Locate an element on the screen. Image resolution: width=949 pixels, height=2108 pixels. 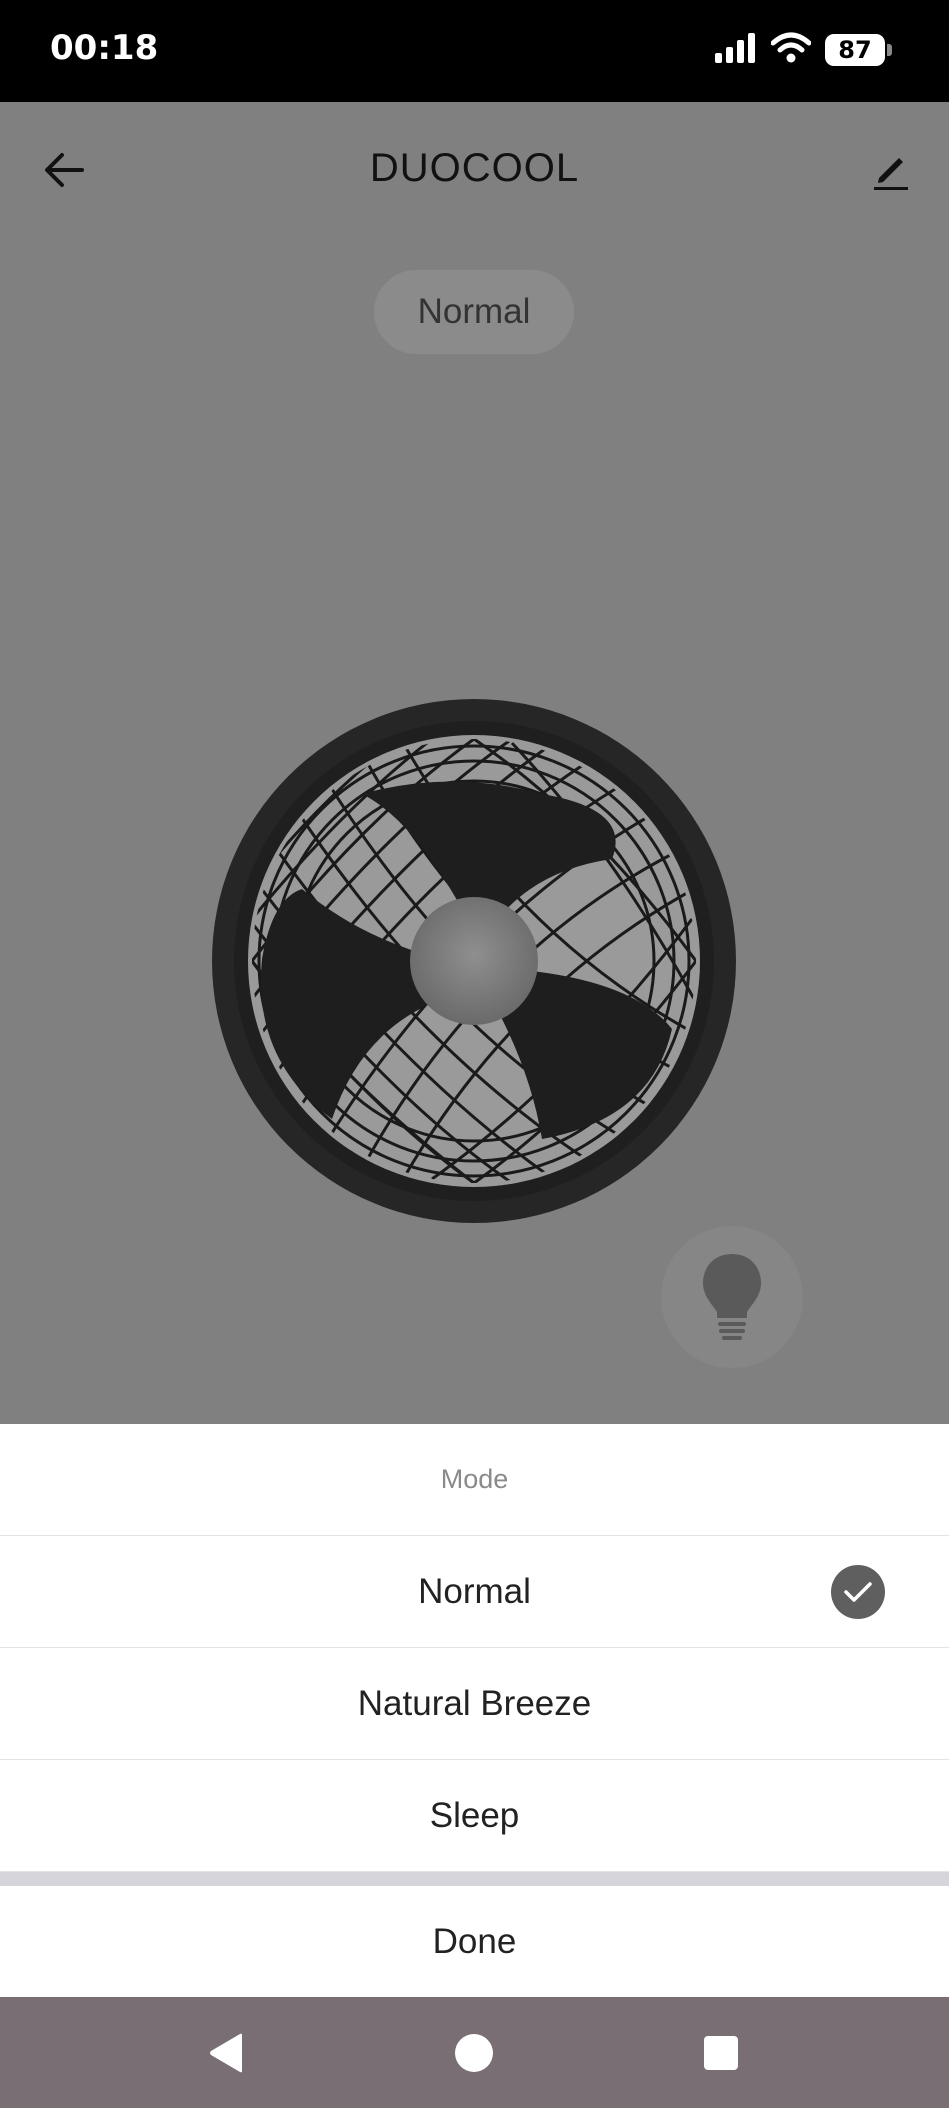
nav-back-button is located at coordinates (226, 2053).